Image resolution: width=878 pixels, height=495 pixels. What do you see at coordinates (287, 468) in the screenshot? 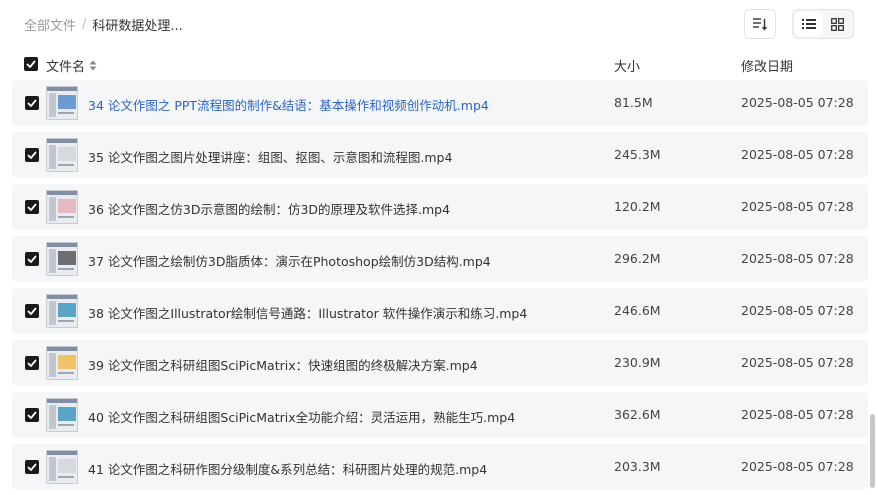
I see `file-name: 41 论文作图之科研作图分级制度&系列总结：科研图片处理的规范.mp4` at bounding box center [287, 468].